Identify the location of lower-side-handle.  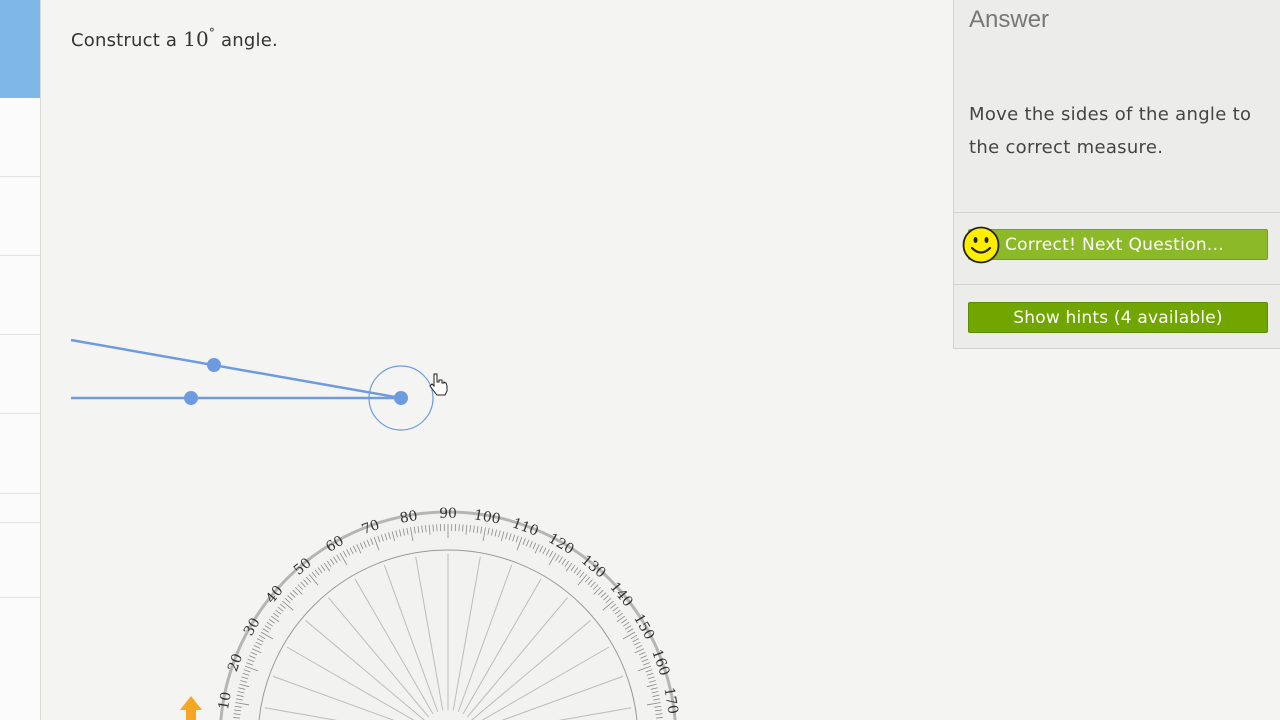
(191, 398).